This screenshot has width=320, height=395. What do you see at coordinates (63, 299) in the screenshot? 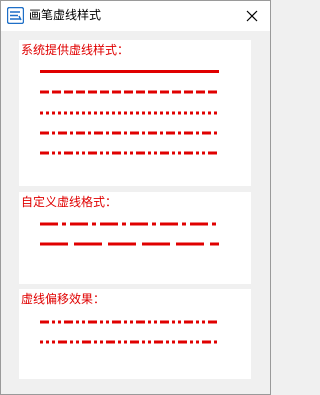
I see `offset-styles-label: 虚线偏移效果：` at bounding box center [63, 299].